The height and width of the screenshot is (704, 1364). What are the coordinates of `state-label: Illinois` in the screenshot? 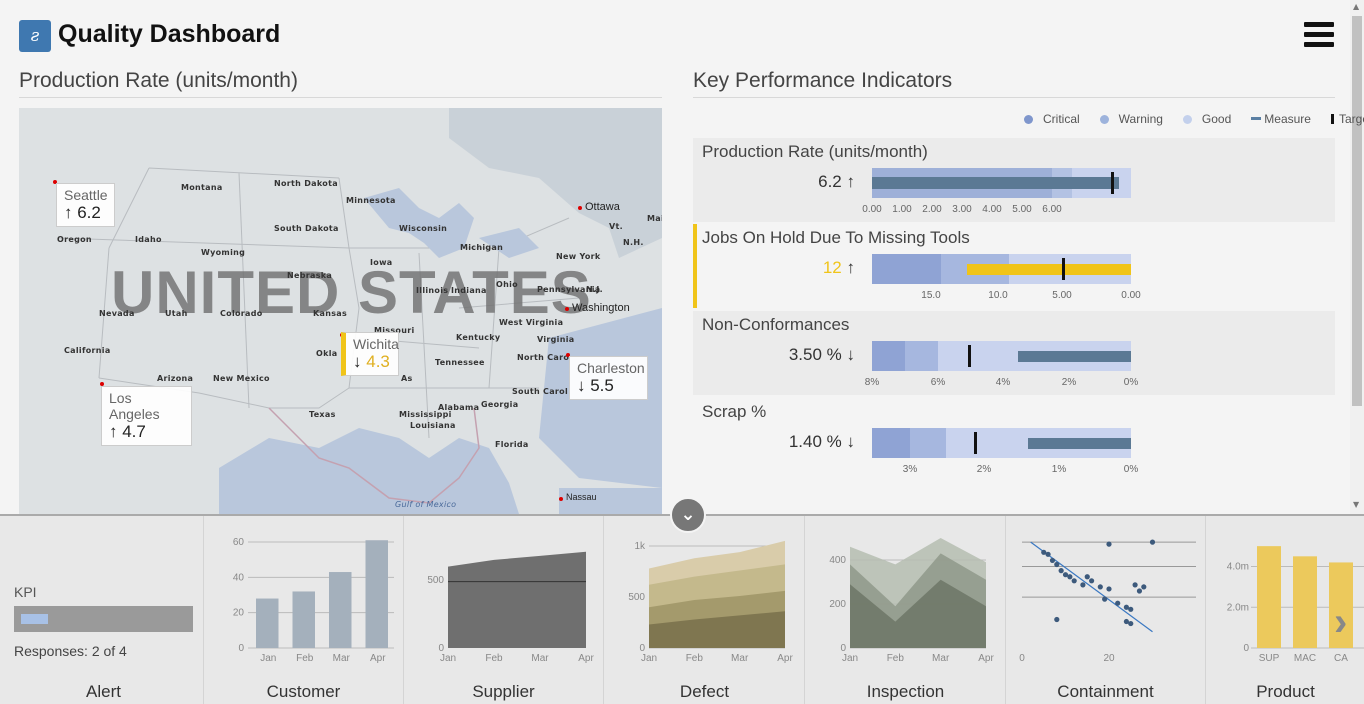 It's located at (432, 290).